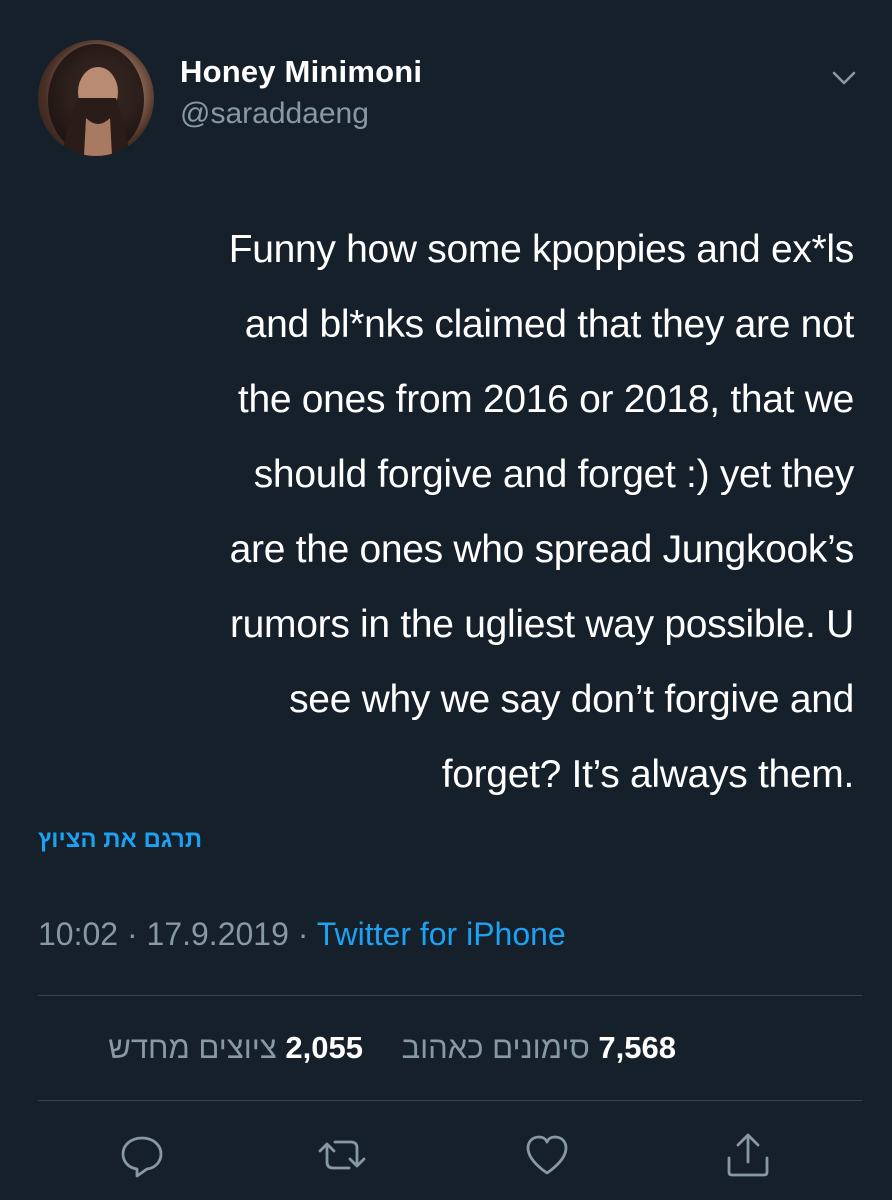  I want to click on translate-tweet-link: תרגם את הציוץ, so click(120, 840).